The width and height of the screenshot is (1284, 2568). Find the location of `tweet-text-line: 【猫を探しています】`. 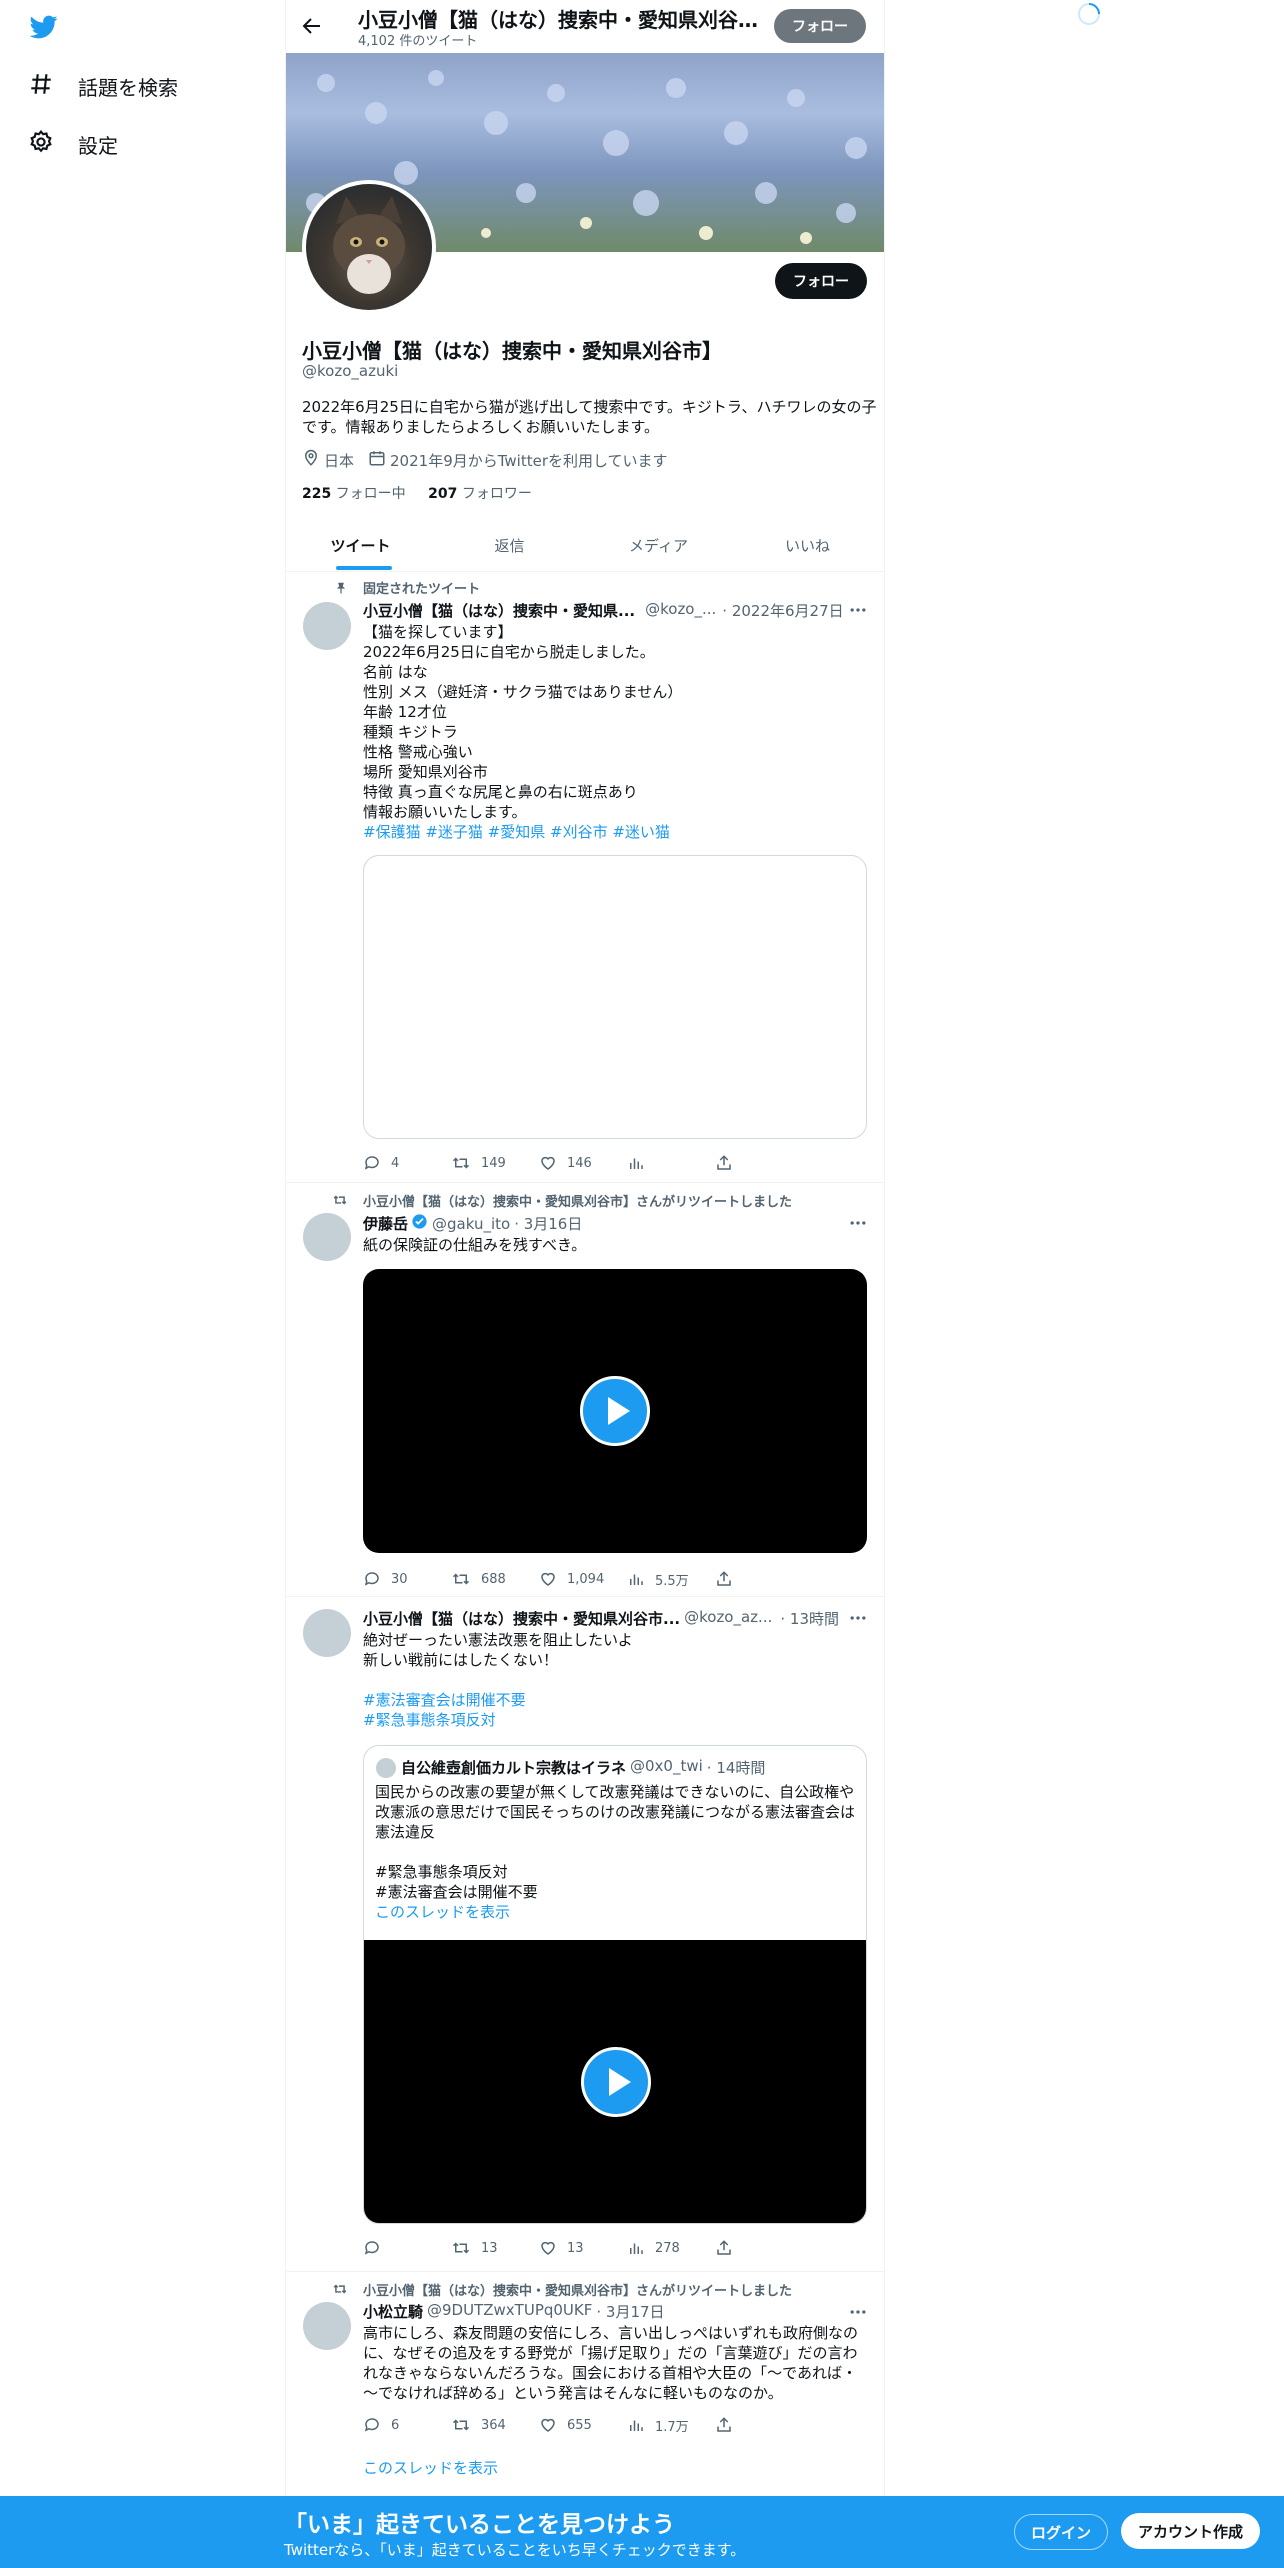

tweet-text-line: 【猫を探しています】 is located at coordinates (438, 632).